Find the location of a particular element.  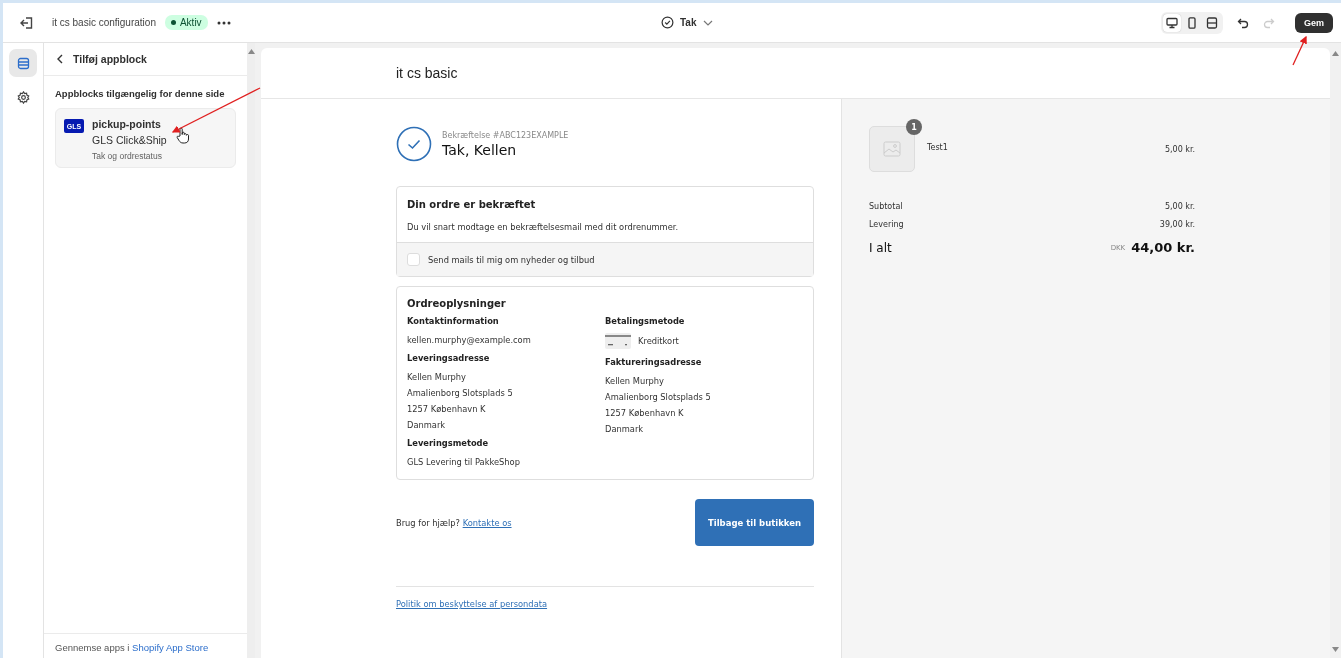

sections-icon is located at coordinates (23, 63).